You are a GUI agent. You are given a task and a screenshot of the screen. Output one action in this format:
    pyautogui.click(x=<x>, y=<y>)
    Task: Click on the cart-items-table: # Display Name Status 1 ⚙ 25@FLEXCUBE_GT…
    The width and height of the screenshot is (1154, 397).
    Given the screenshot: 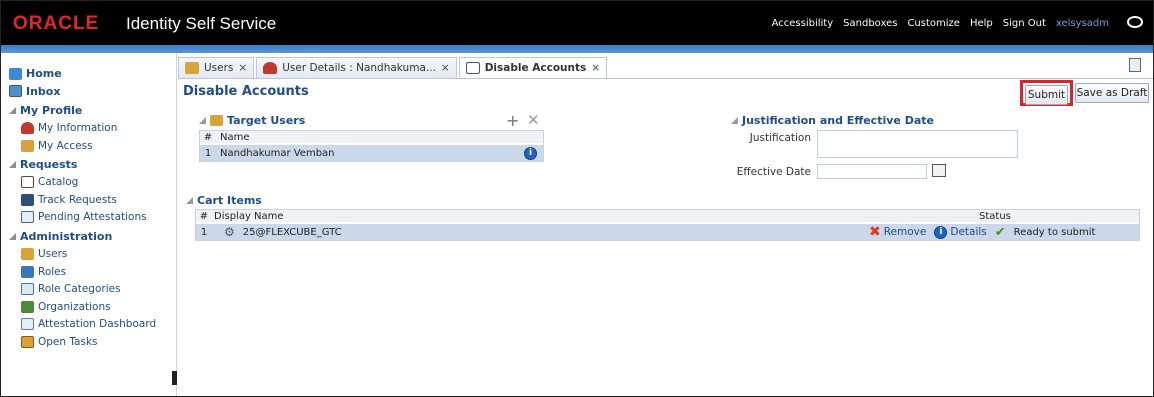 What is the action you would take?
    pyautogui.click(x=667, y=225)
    